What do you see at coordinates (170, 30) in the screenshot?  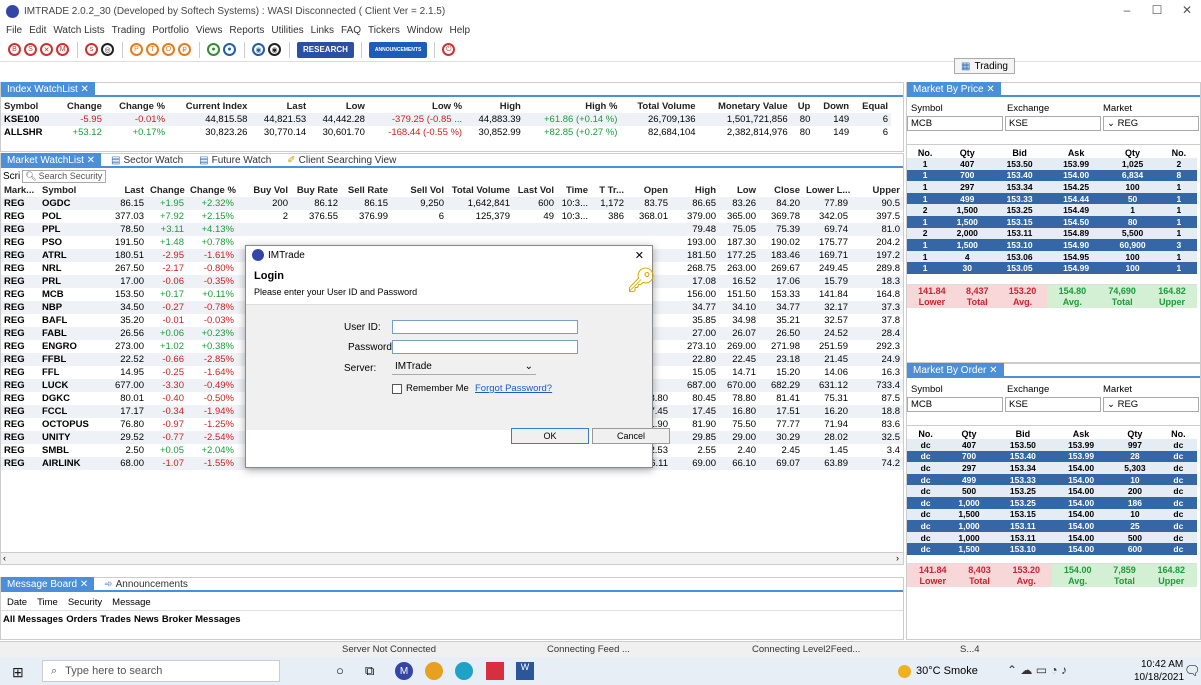 I see `menu-portfolio: Portfolio` at bounding box center [170, 30].